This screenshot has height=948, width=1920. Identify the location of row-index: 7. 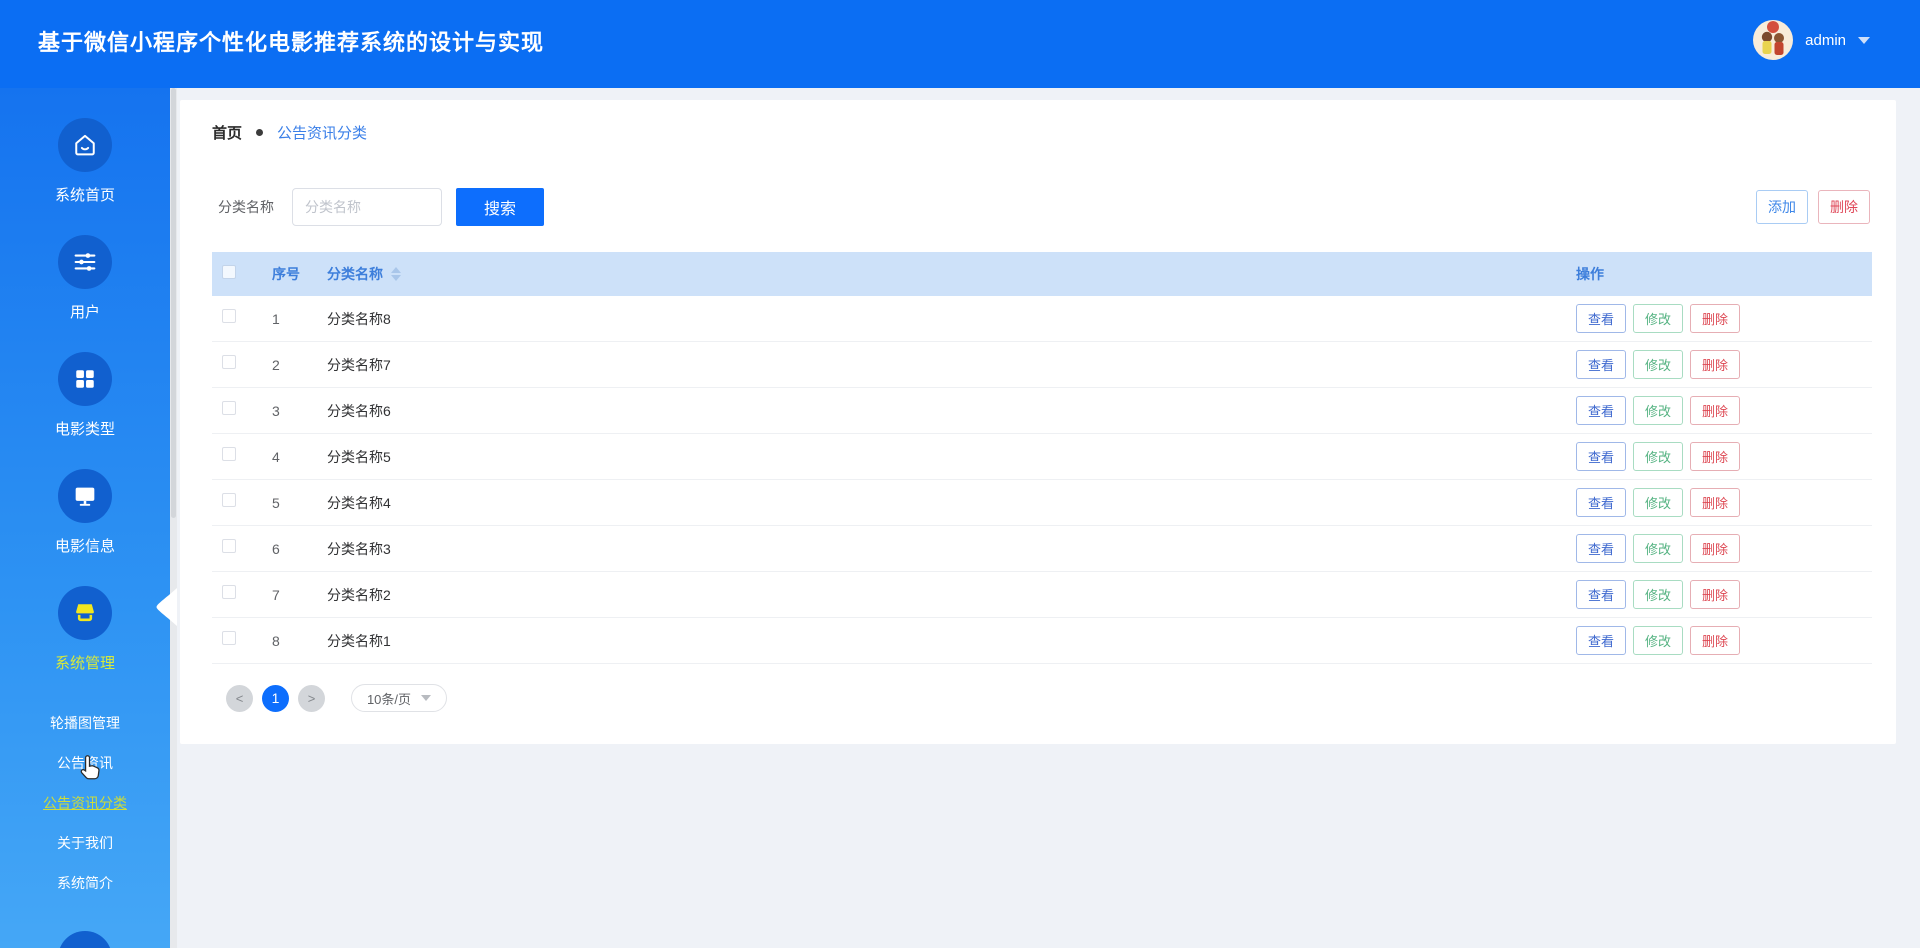
(276, 594).